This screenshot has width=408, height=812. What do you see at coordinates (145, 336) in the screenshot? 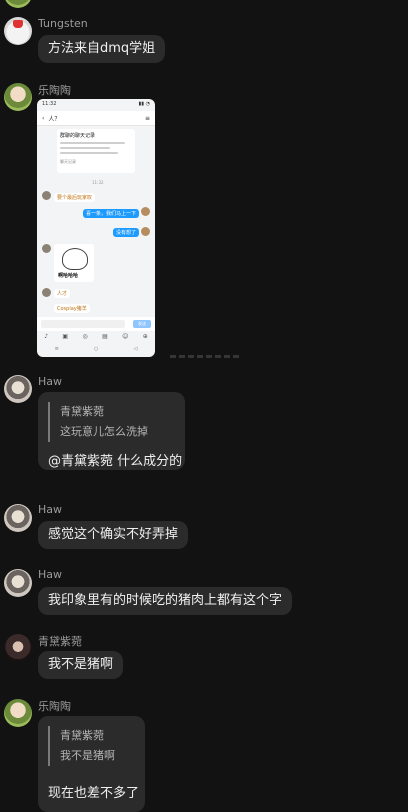
I see `plus-icon: ⊕` at bounding box center [145, 336].